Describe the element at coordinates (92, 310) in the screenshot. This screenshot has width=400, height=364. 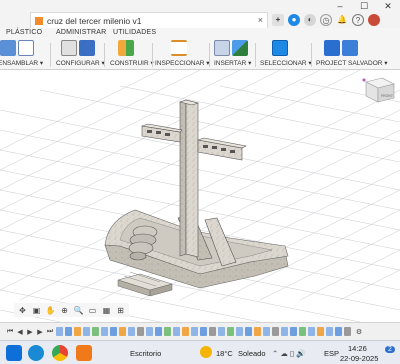
I see `display-settings-icon: ▭` at that location.